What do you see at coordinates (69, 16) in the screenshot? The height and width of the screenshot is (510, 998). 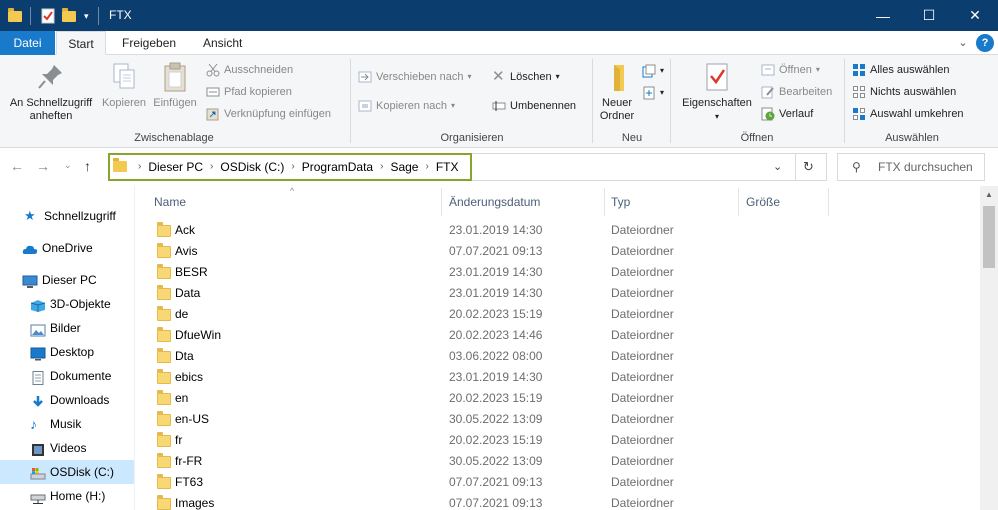 I see `new-folder-quick-button` at bounding box center [69, 16].